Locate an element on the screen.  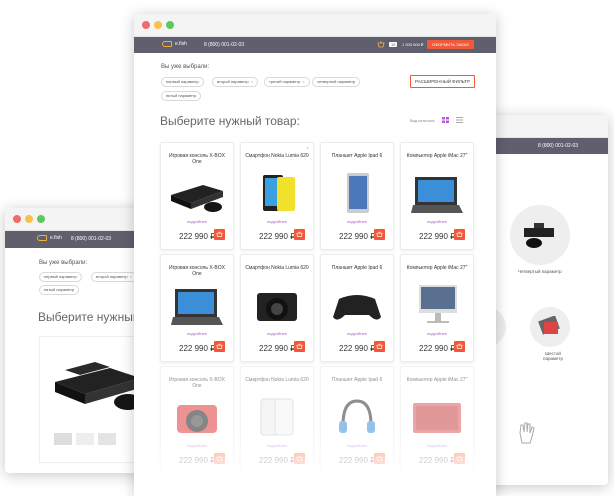
left-chip-1: первый параметр is located at coordinates (60, 277).